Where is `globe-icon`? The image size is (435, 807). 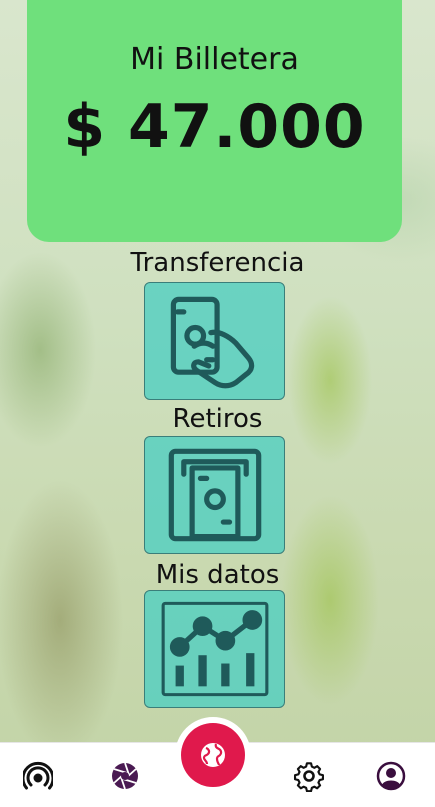 globe-icon is located at coordinates (213, 755).